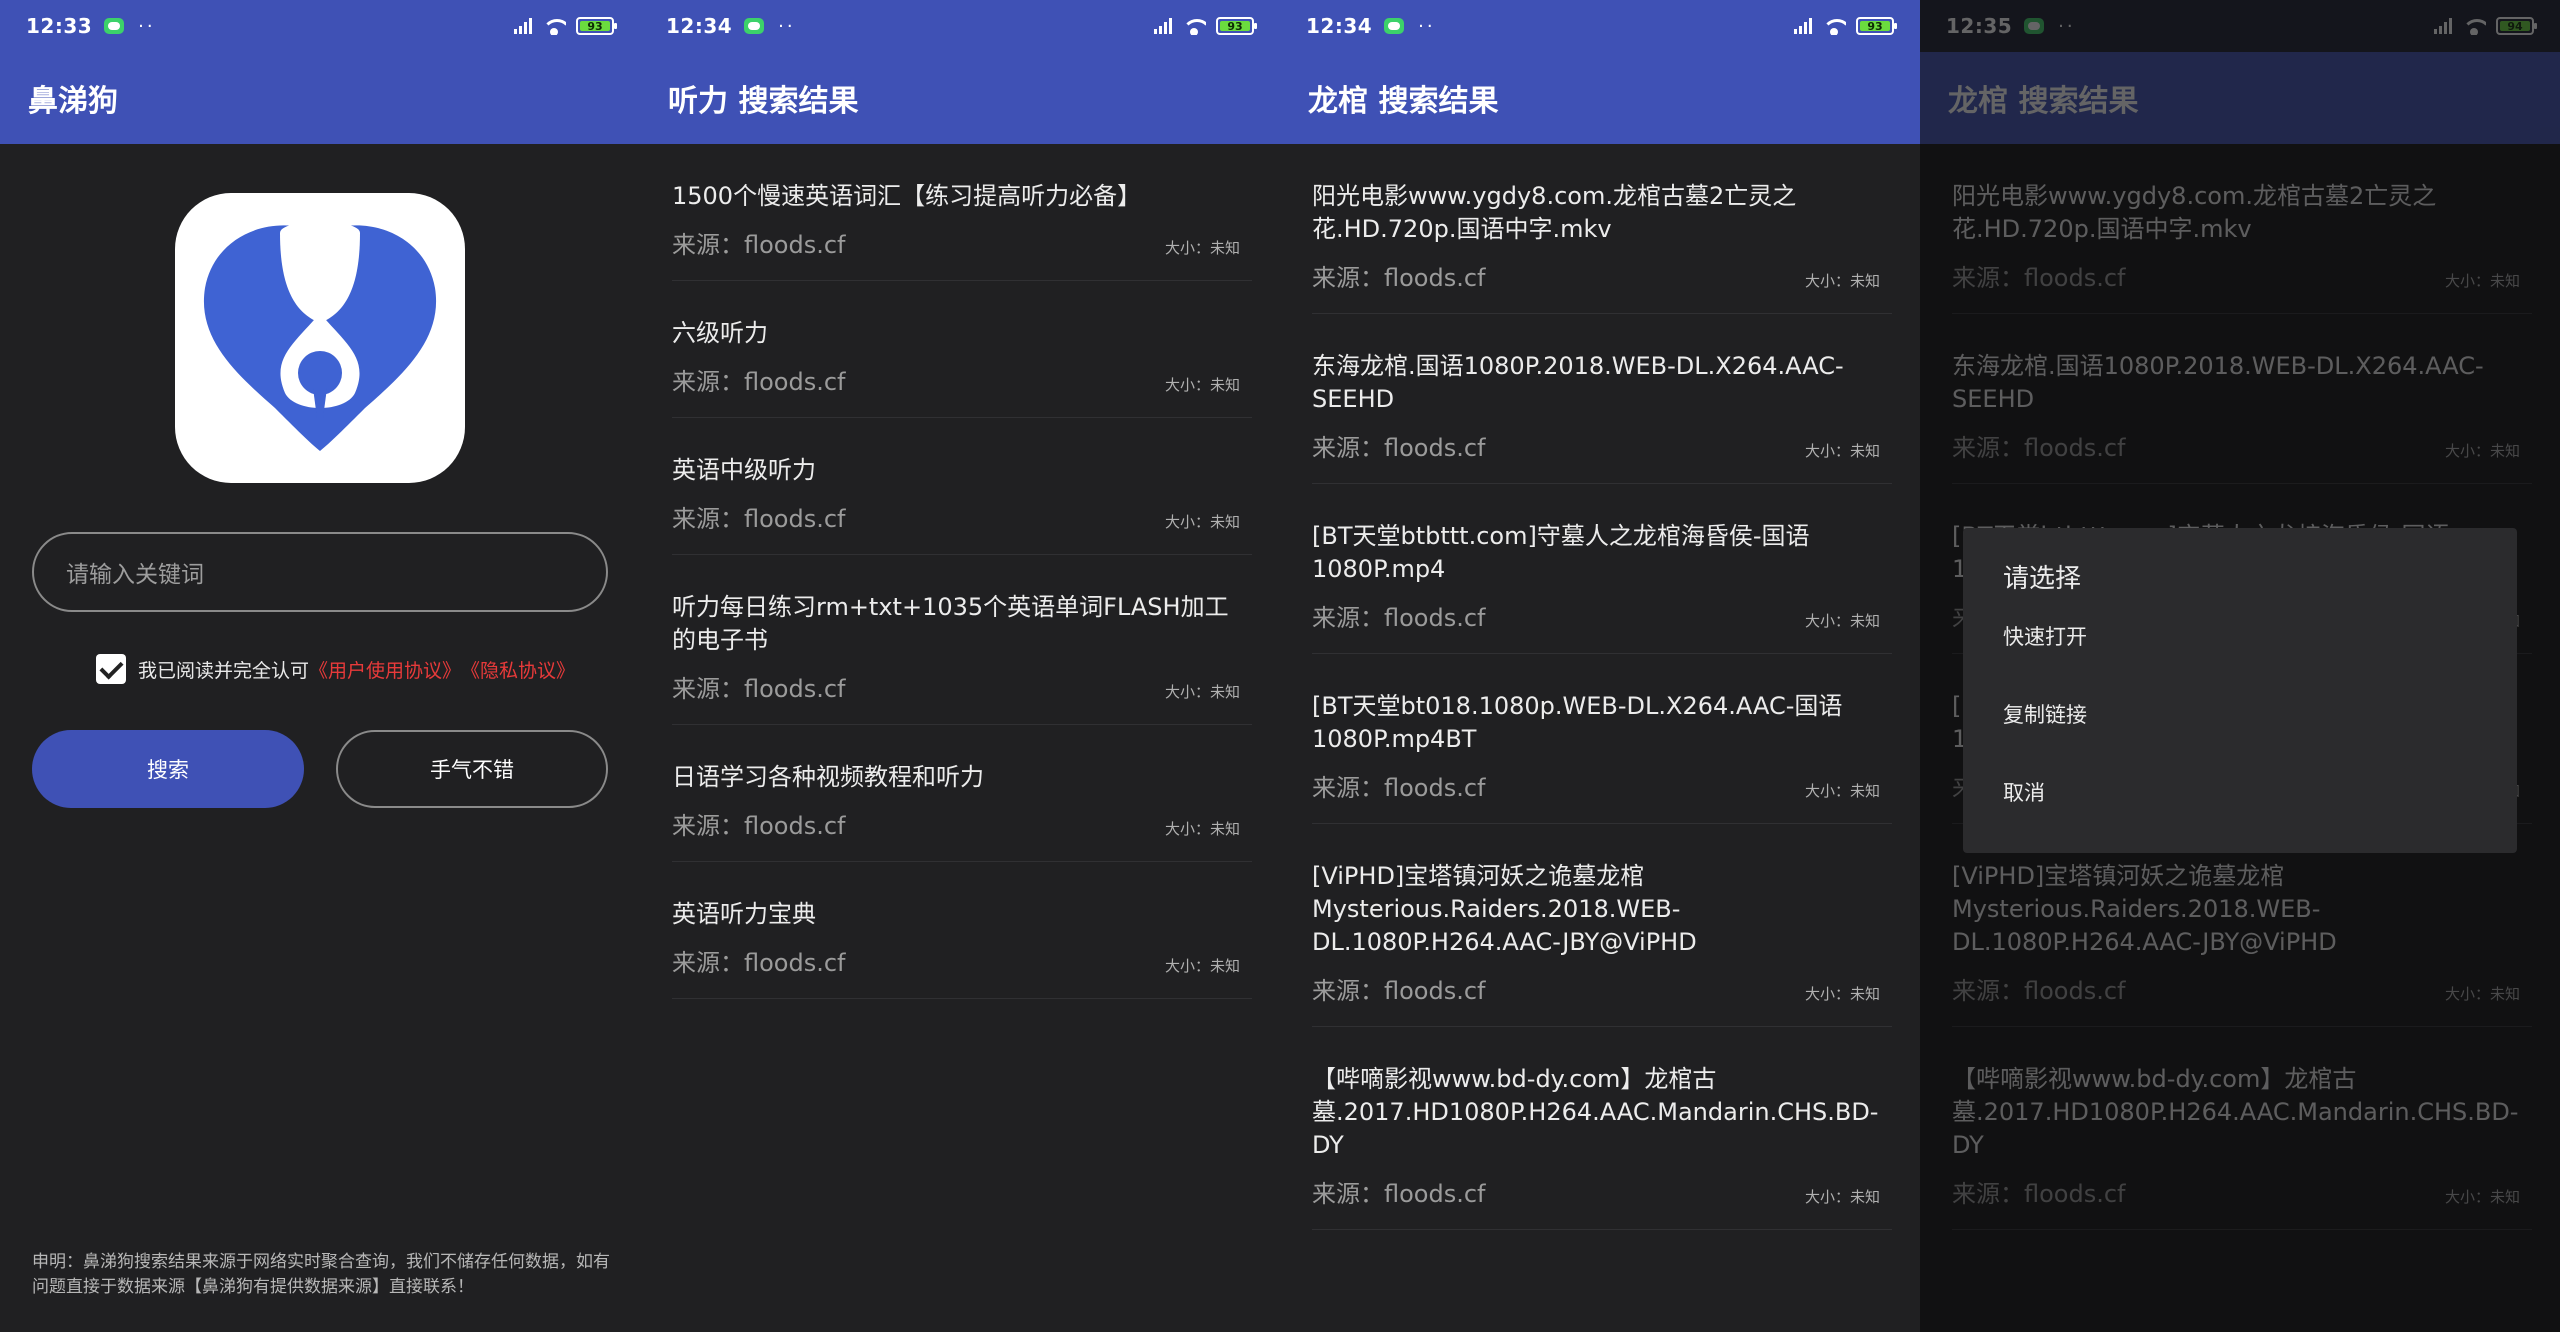 The image size is (2560, 1332). I want to click on result-title: 听力每日练习rm+txt+1035个英语单词FLASH加工的电子书, so click(950, 623).